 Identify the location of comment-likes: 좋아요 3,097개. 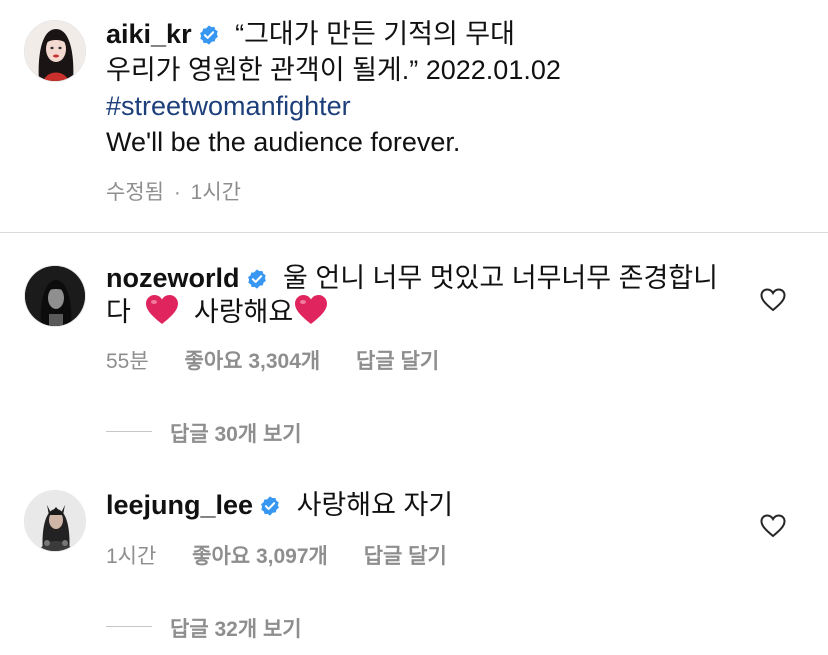
(260, 556).